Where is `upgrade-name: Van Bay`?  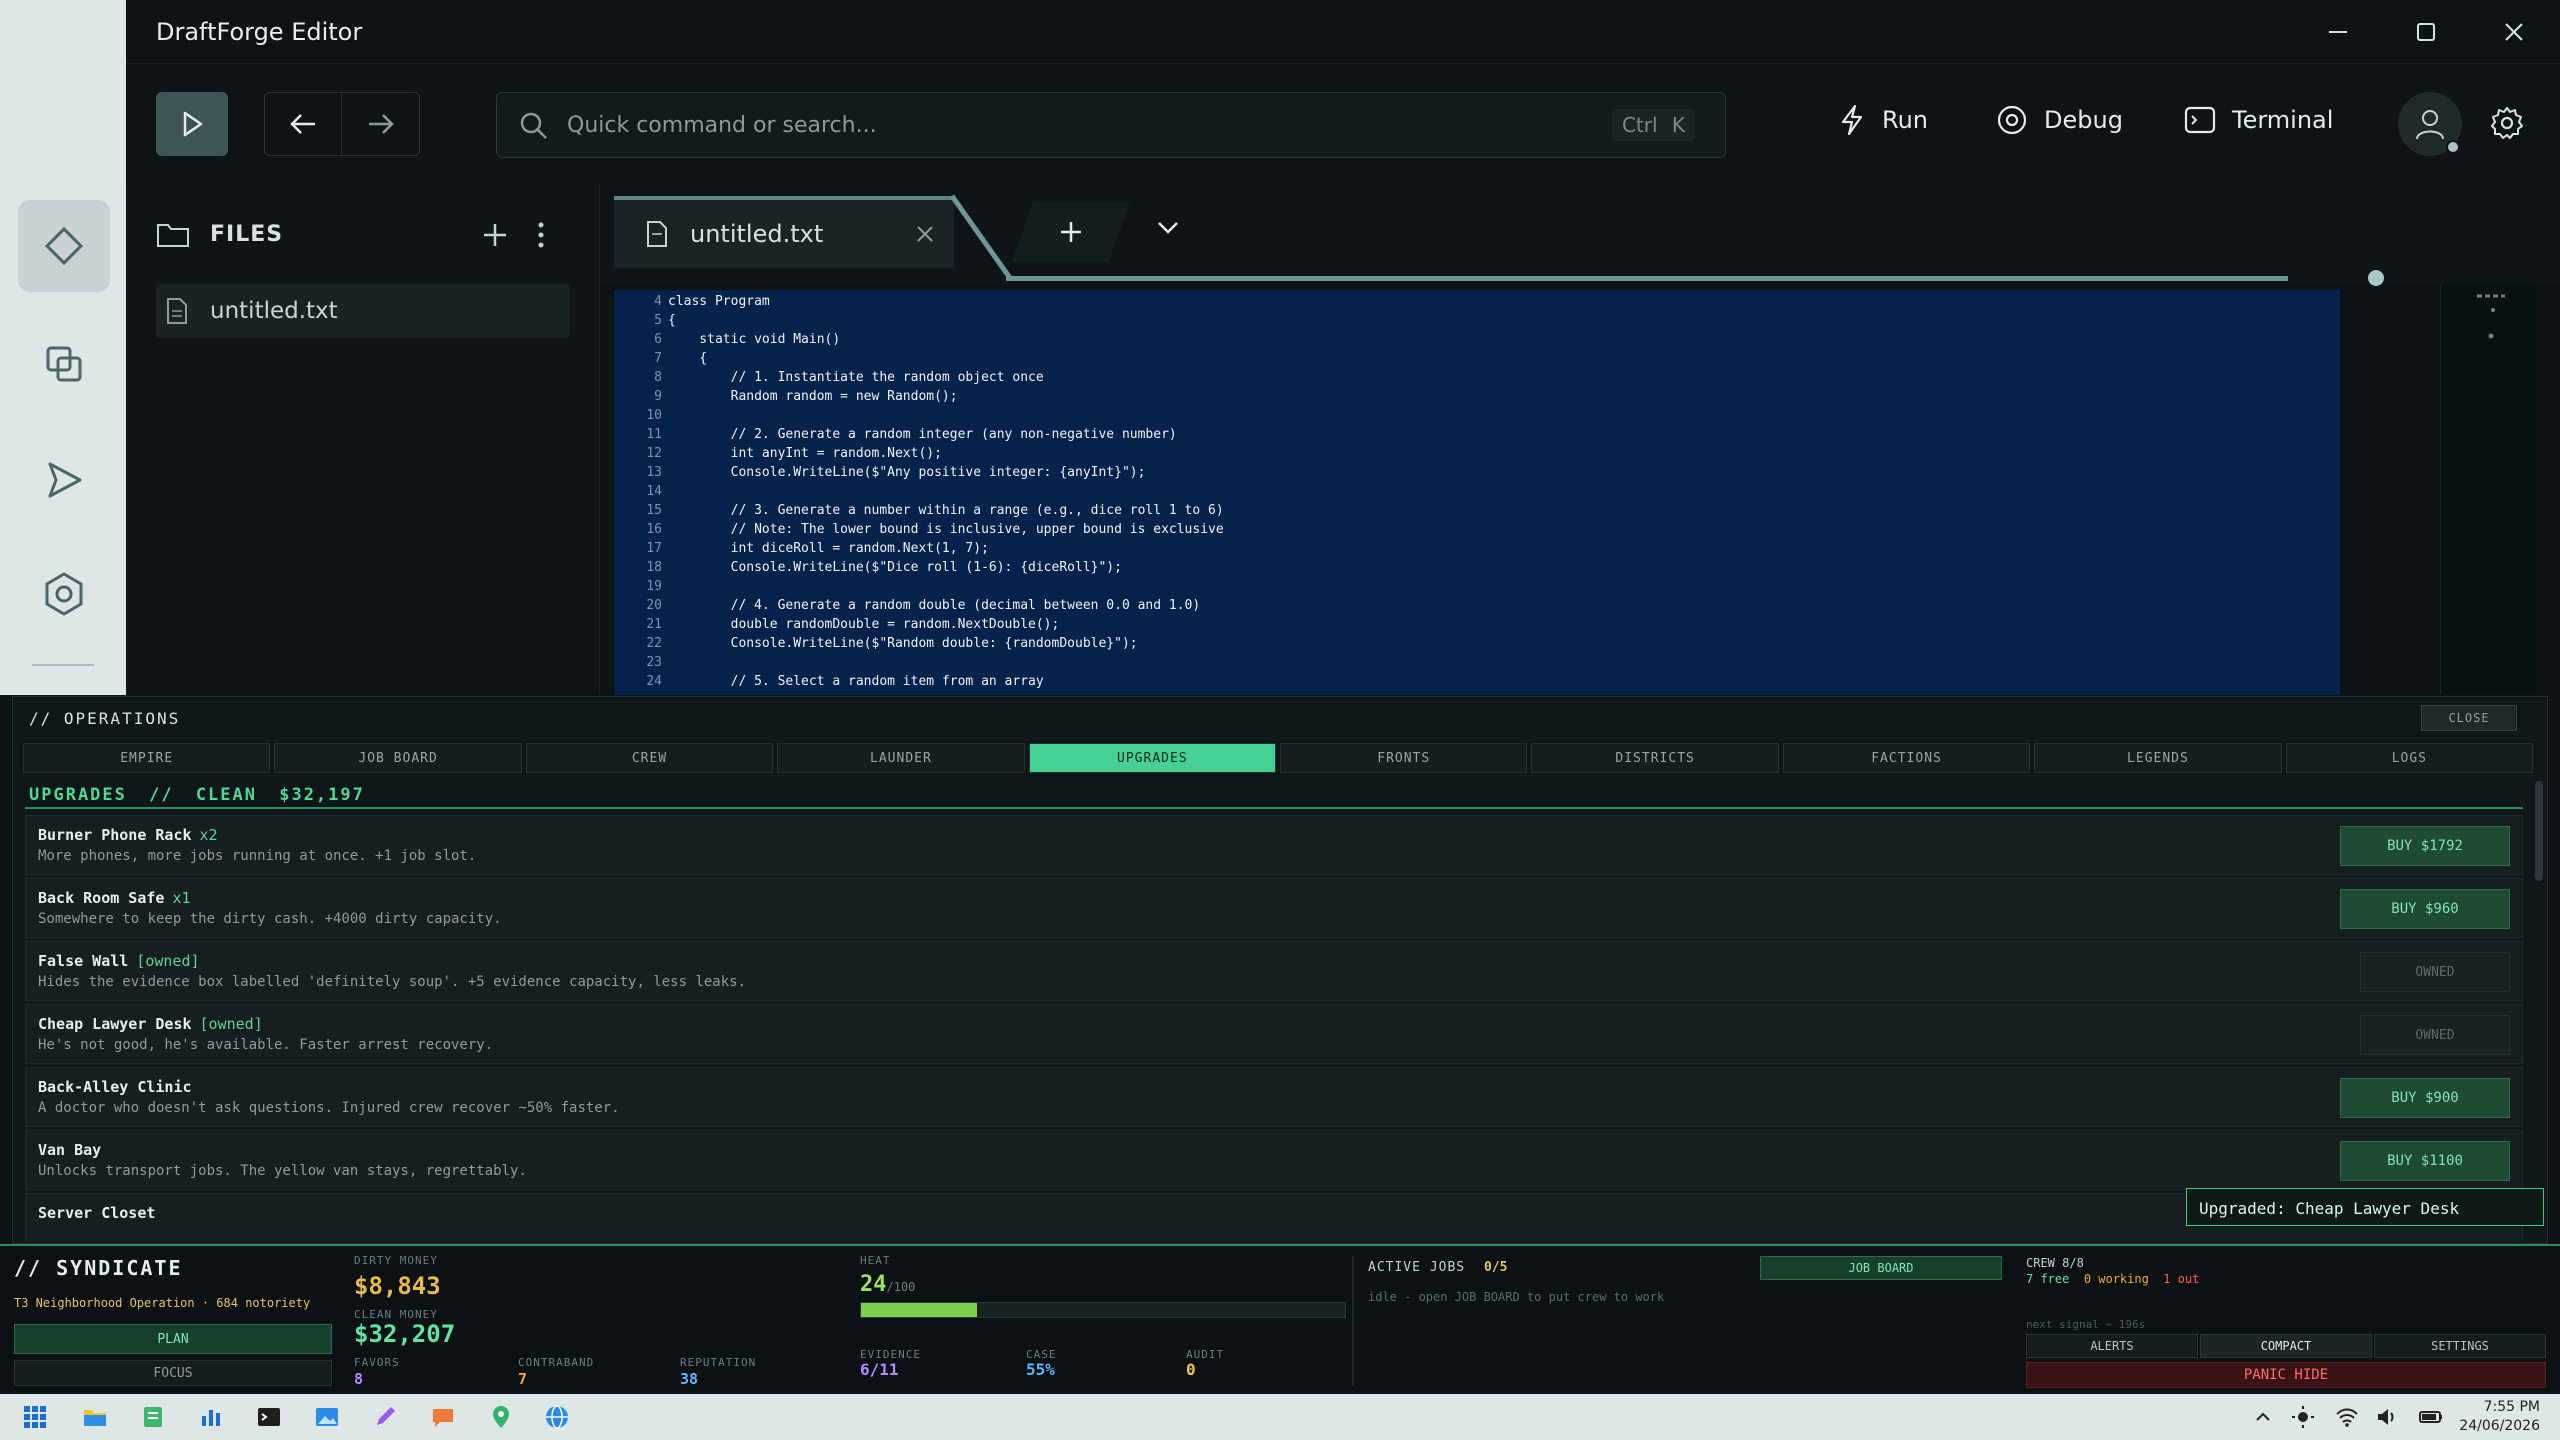
upgrade-name: Van Bay is located at coordinates (70, 1150).